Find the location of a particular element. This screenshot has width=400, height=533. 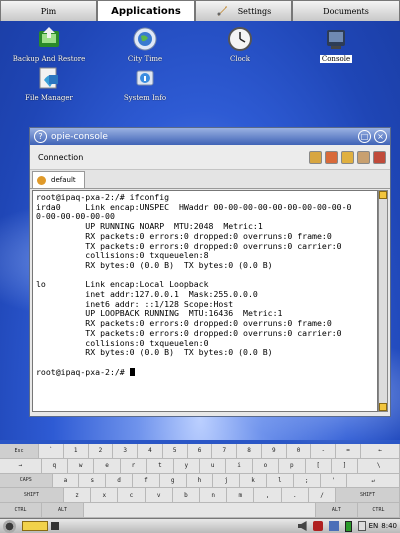

session-tab-default: default is located at coordinates (58, 179).